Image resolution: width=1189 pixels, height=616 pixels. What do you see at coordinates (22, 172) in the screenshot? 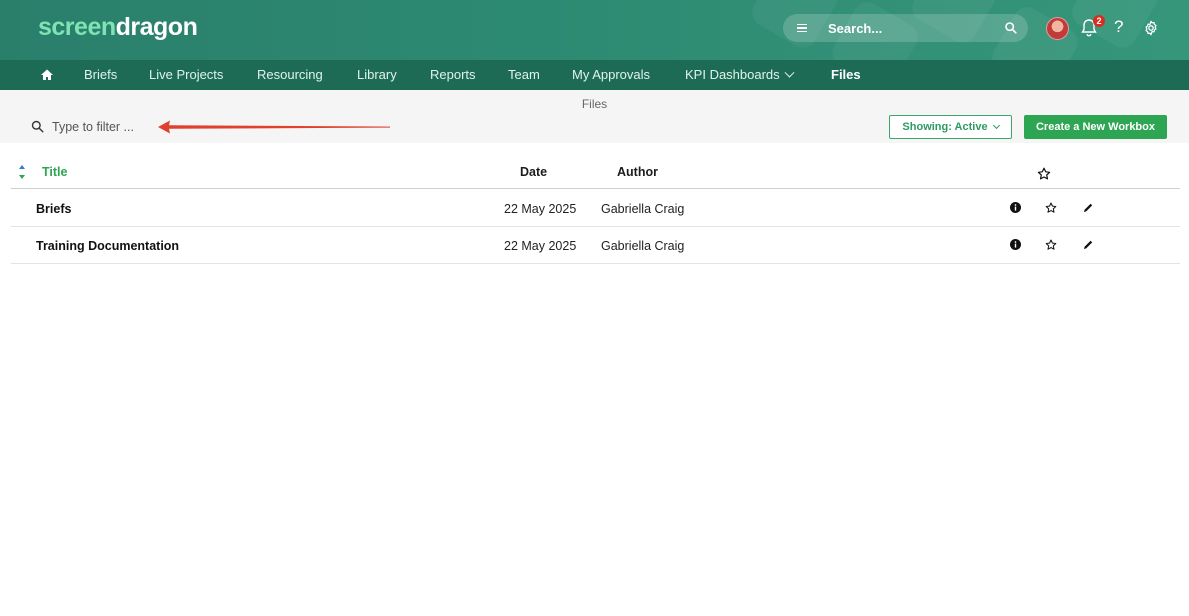
I see `sort-icon` at bounding box center [22, 172].